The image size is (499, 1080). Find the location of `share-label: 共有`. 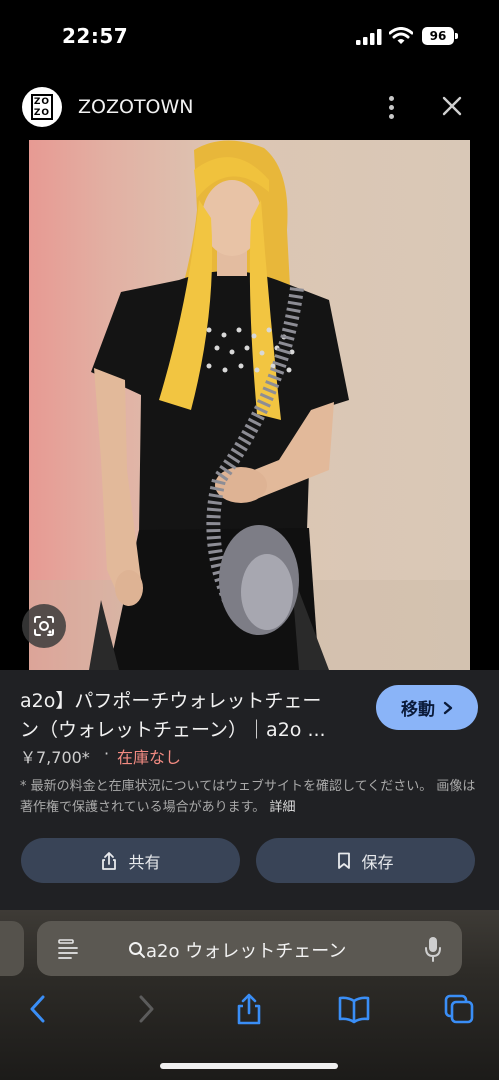

share-label: 共有 is located at coordinates (144, 862).